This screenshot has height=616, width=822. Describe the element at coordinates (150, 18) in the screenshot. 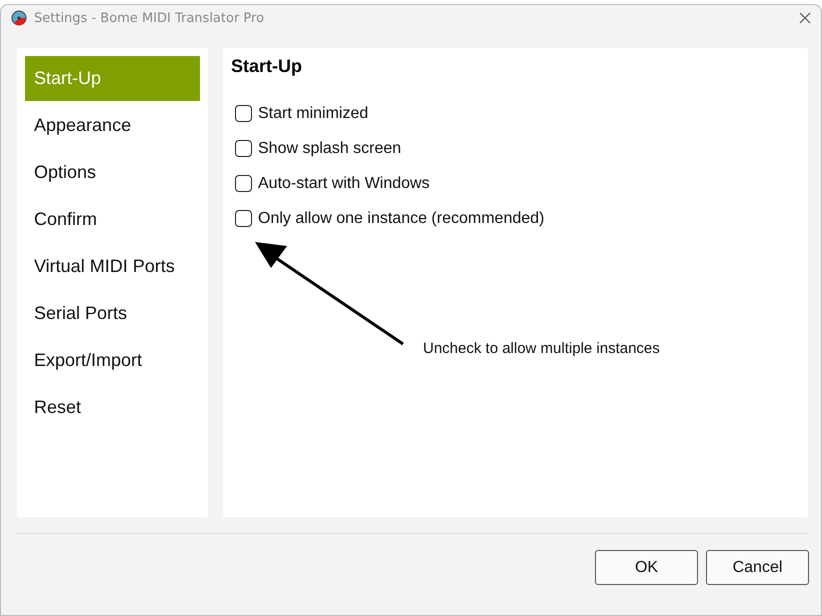

I see `window-title: Settings - Bome MIDI Translator Pro` at that location.